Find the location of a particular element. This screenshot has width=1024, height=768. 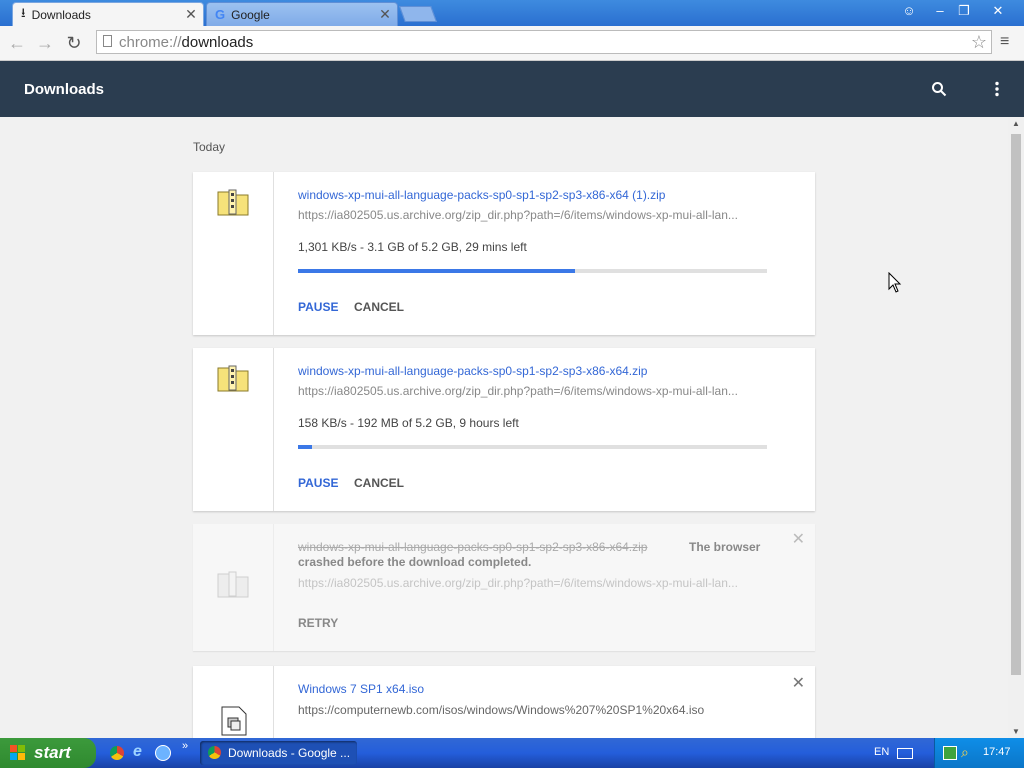

scrollbar-thumb is located at coordinates (1016, 404).